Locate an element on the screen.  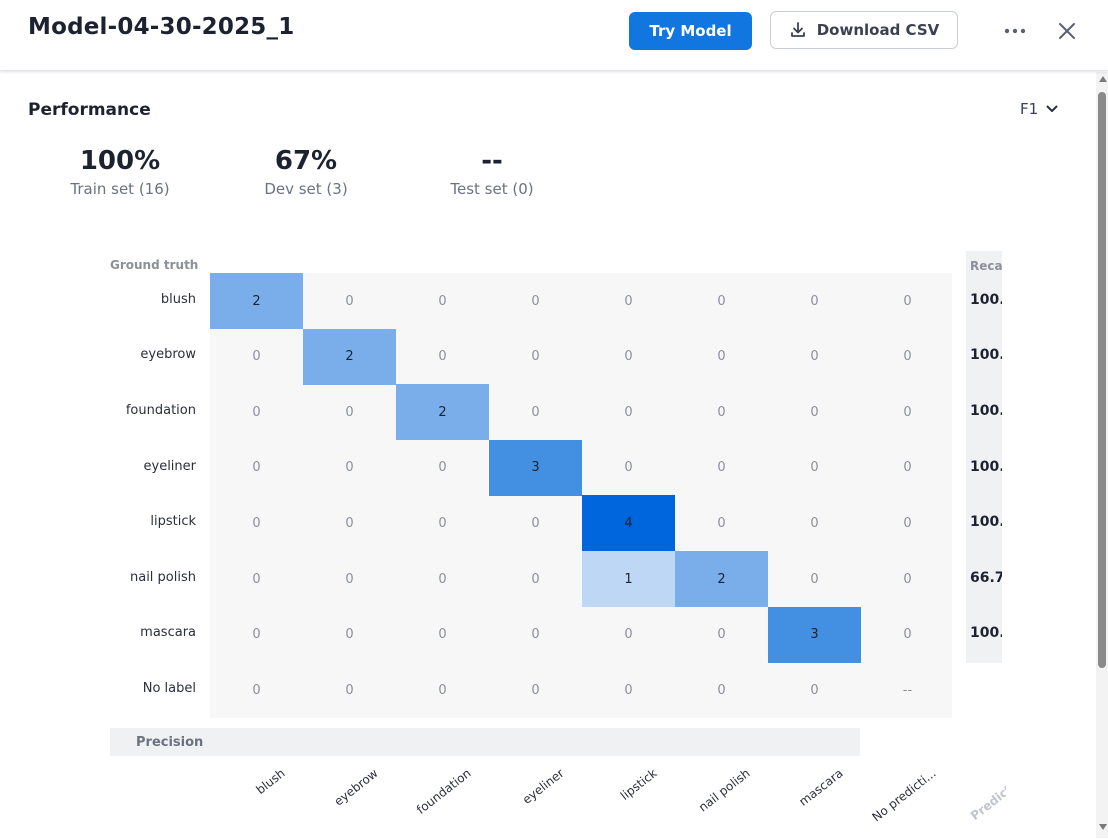
download-csv-button: Download CSV is located at coordinates (864, 30).